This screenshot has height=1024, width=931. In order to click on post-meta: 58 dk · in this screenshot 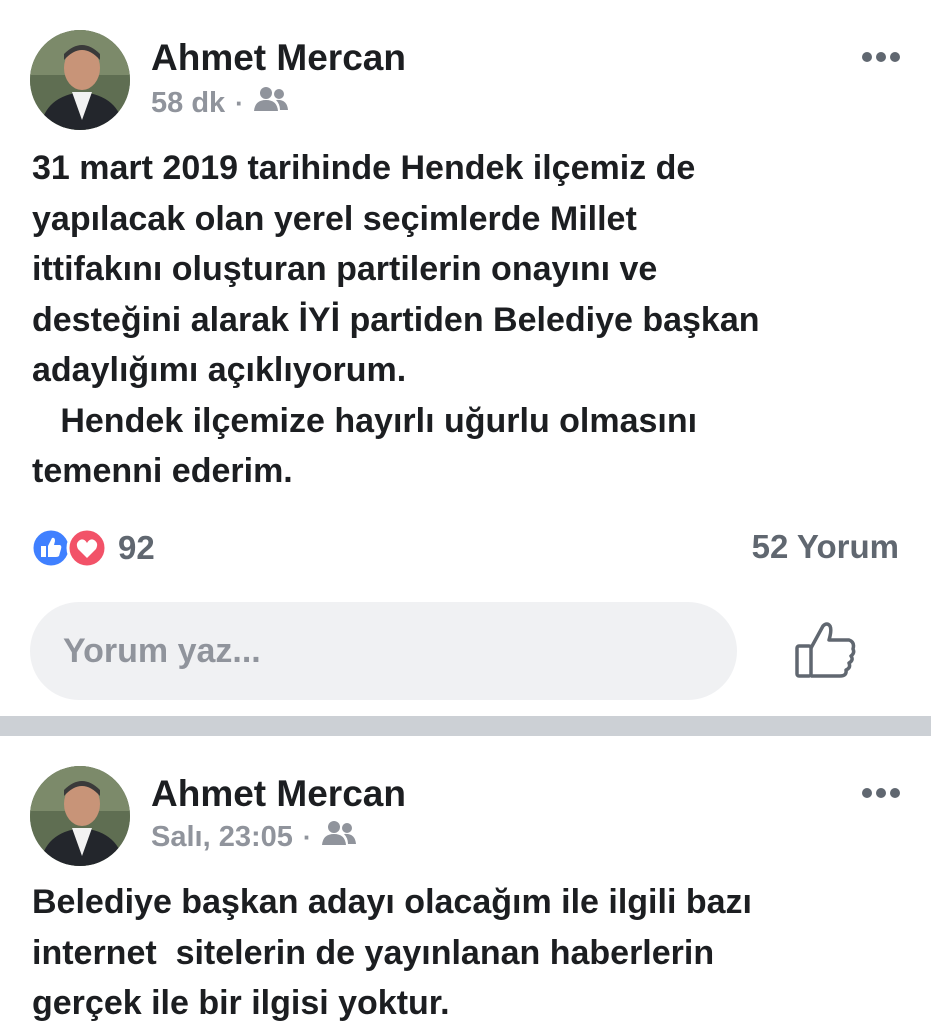, I will do `click(219, 103)`.